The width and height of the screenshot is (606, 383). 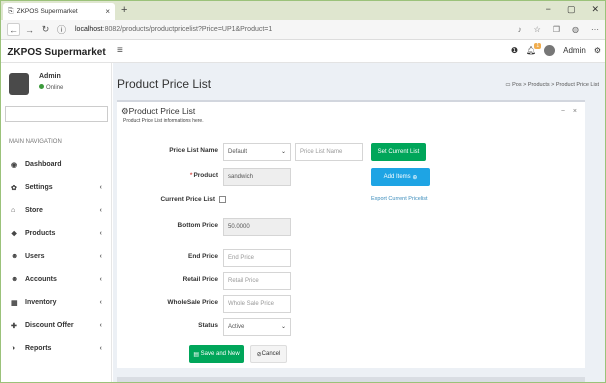 I want to click on breadcrumb-item-pos: Pos, so click(x=516, y=85).